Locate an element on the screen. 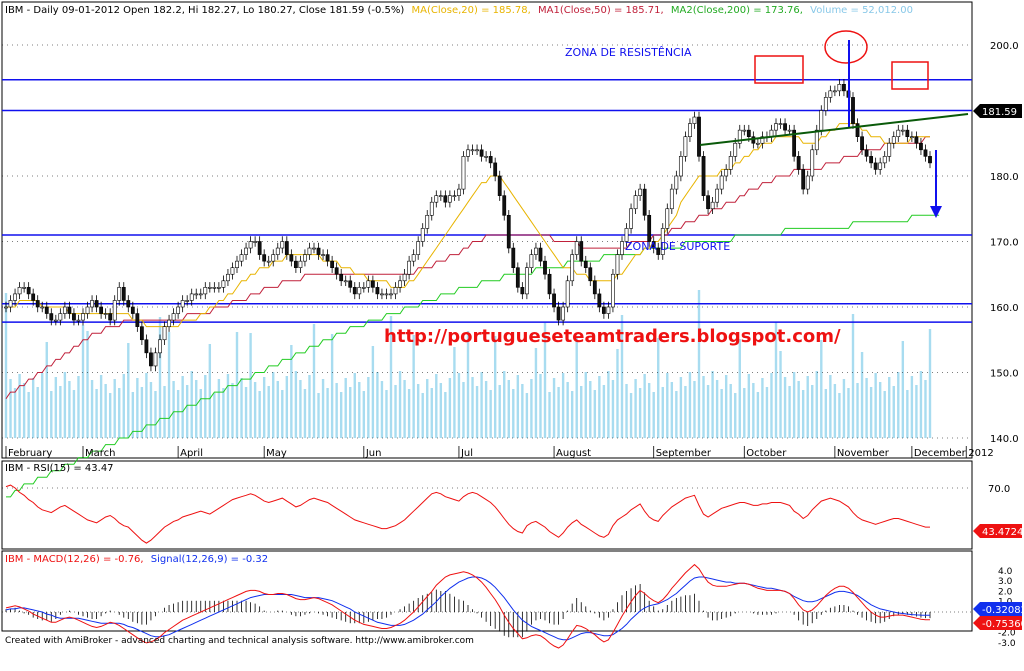 The image size is (1024, 671). month-label: February is located at coordinates (30, 453).